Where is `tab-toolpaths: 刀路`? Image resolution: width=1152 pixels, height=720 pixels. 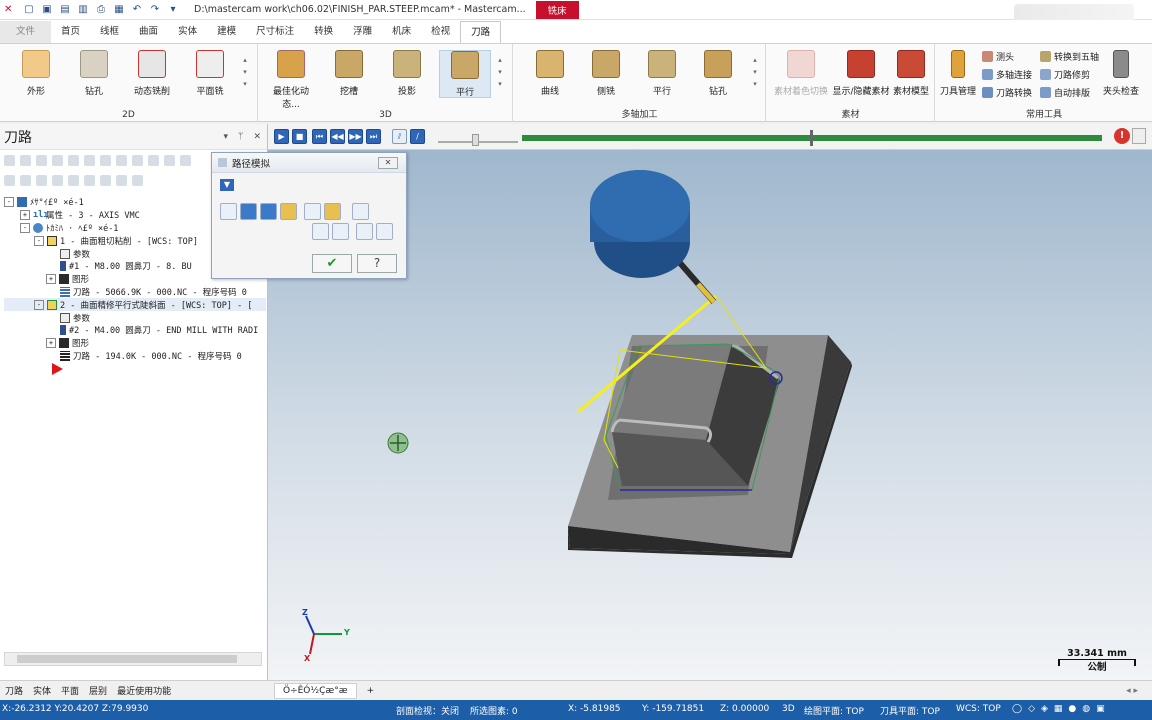
tab-toolpaths: 刀路 is located at coordinates (481, 32).